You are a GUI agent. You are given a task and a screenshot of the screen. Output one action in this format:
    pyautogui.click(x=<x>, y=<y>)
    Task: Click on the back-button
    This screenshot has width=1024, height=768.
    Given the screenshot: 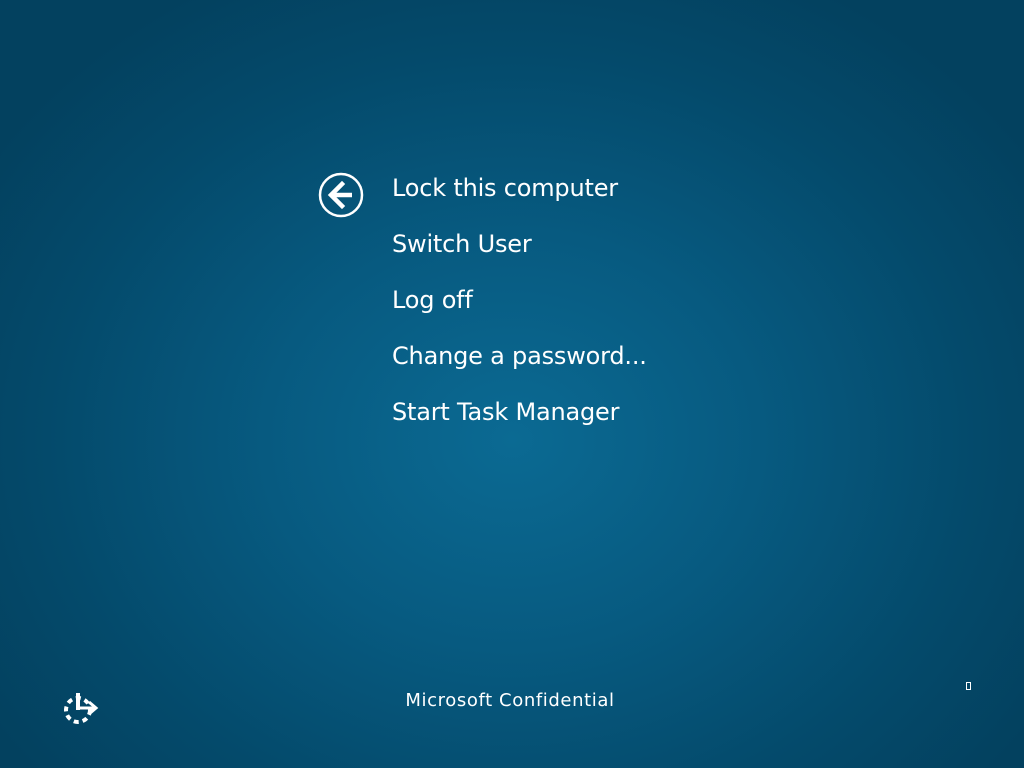 What is the action you would take?
    pyautogui.click(x=341, y=195)
    